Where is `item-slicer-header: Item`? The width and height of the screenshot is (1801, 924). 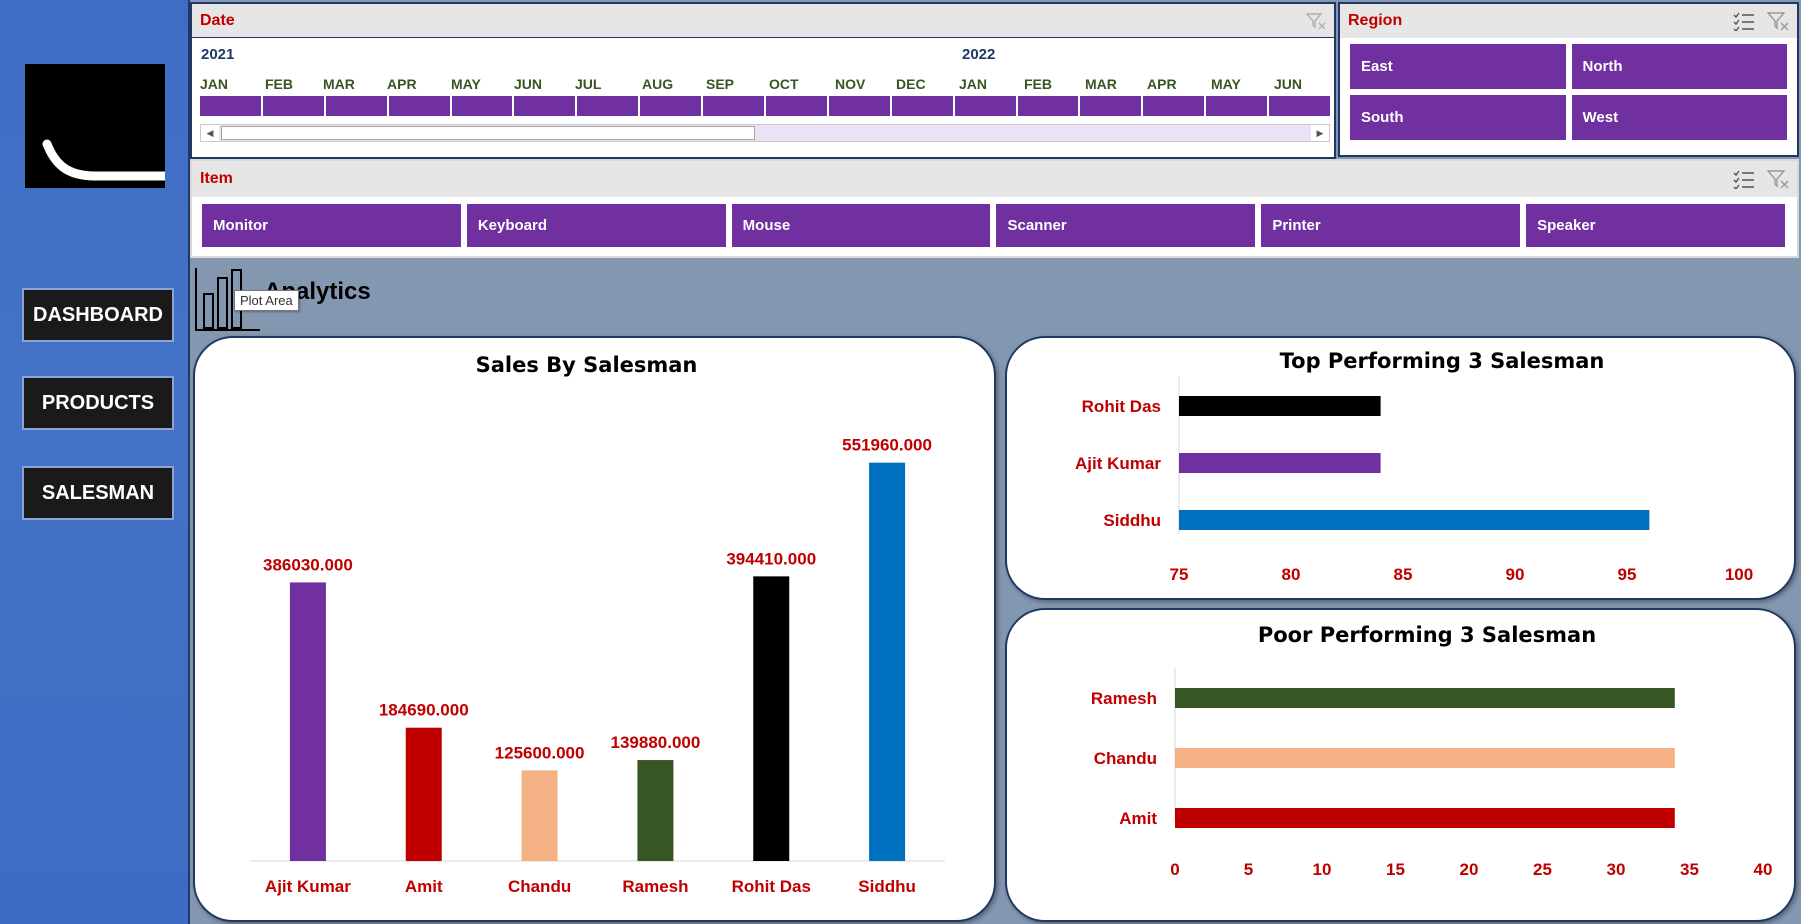
item-slicer-header: Item is located at coordinates (994, 179).